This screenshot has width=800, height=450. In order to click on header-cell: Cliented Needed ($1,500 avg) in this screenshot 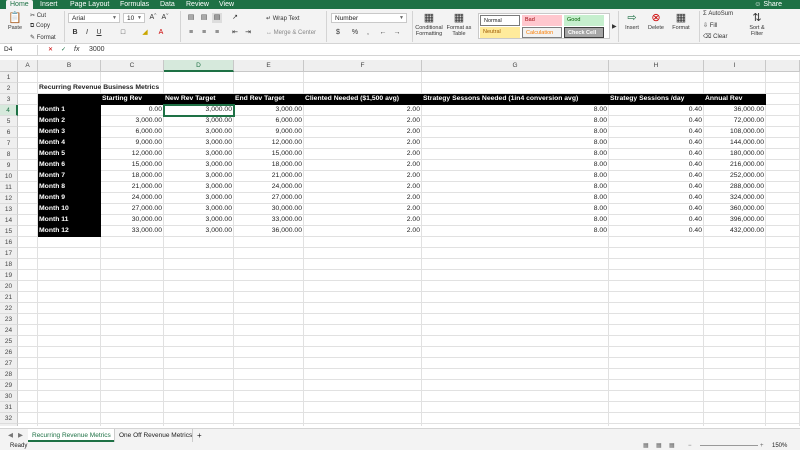, I will do `click(363, 99)`.